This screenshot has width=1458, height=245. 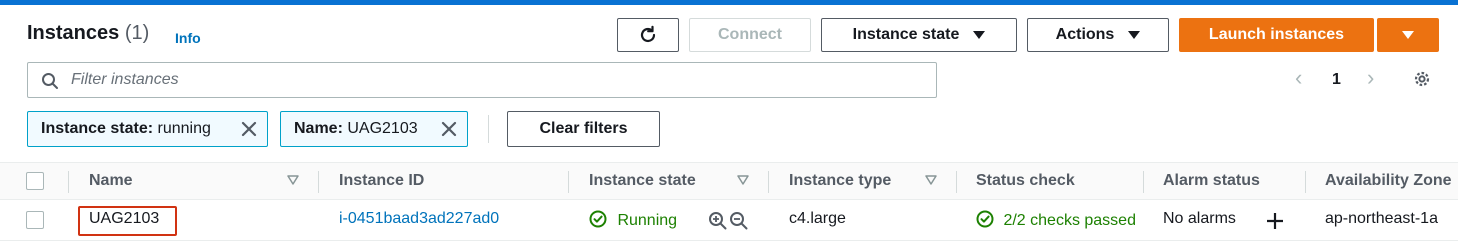 I want to click on instance-state-cell: Running, so click(x=633, y=220).